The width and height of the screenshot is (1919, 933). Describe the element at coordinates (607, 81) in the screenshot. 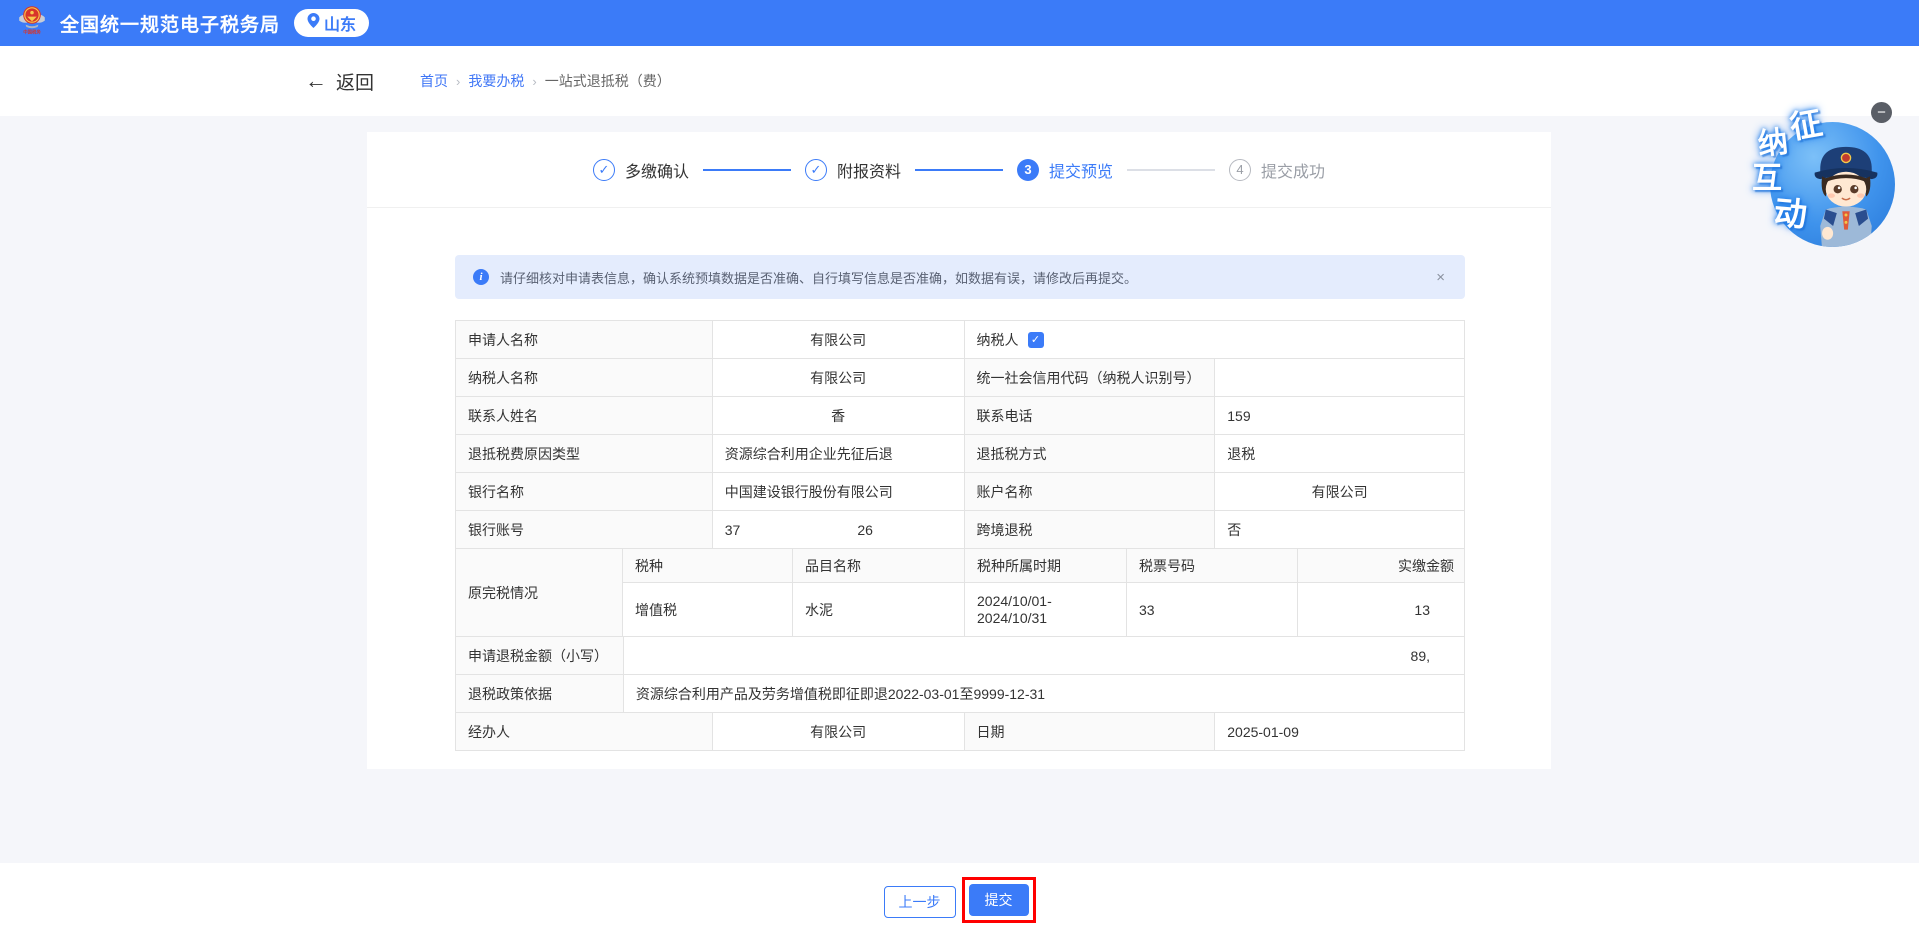

I see `breadcrumb-current: 一站式退抵税（费）` at that location.